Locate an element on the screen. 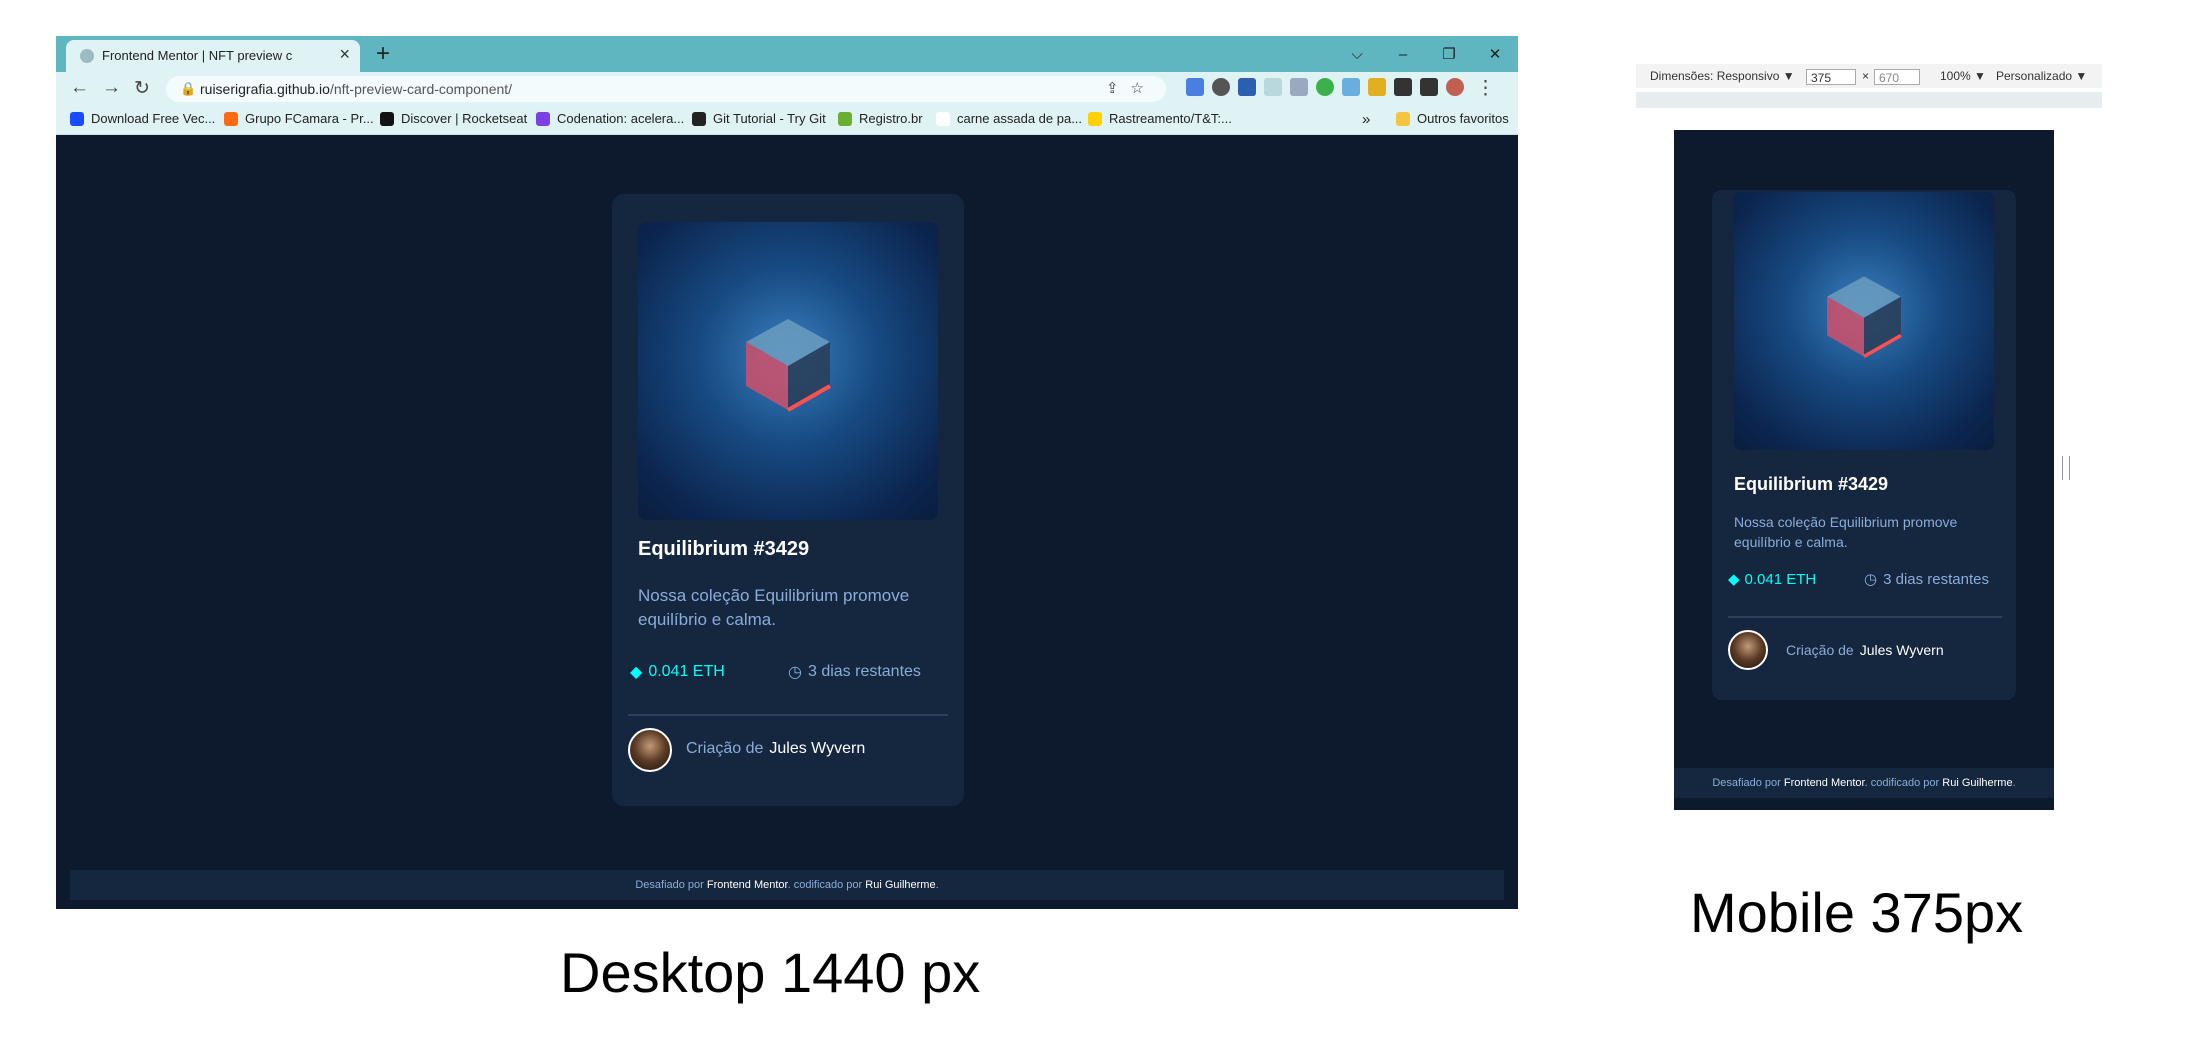 This screenshot has height=1056, width=2208. side-panel-icon is located at coordinates (1429, 87).